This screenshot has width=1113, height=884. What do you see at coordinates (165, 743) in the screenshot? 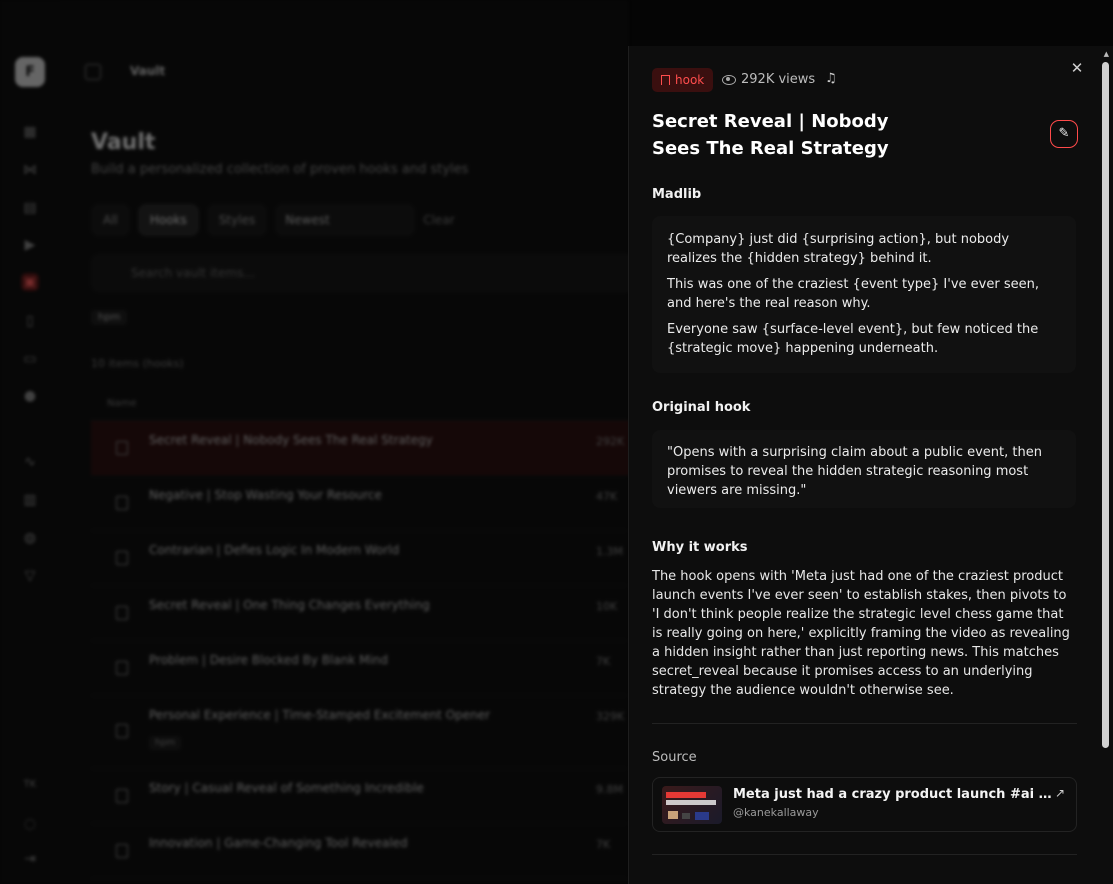
I see `row-tag: hpm` at bounding box center [165, 743].